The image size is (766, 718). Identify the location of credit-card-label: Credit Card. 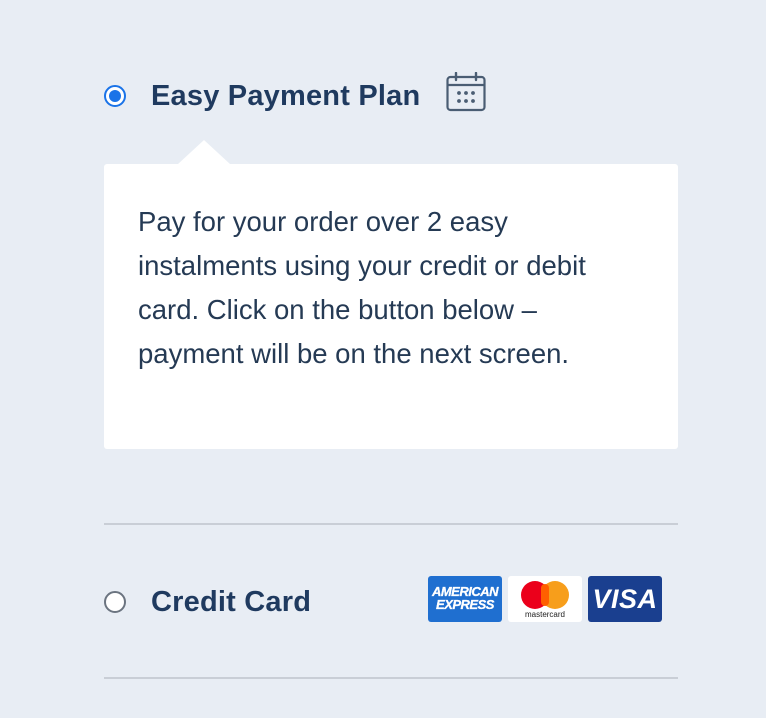
(231, 602).